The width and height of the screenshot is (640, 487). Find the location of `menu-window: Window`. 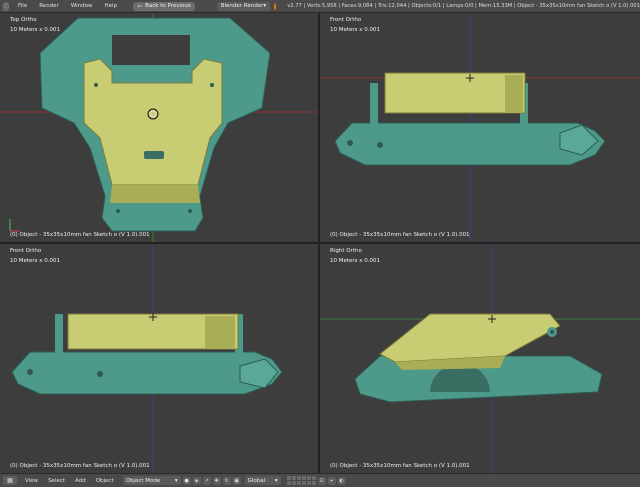

menu-window: Window is located at coordinates (82, 6).